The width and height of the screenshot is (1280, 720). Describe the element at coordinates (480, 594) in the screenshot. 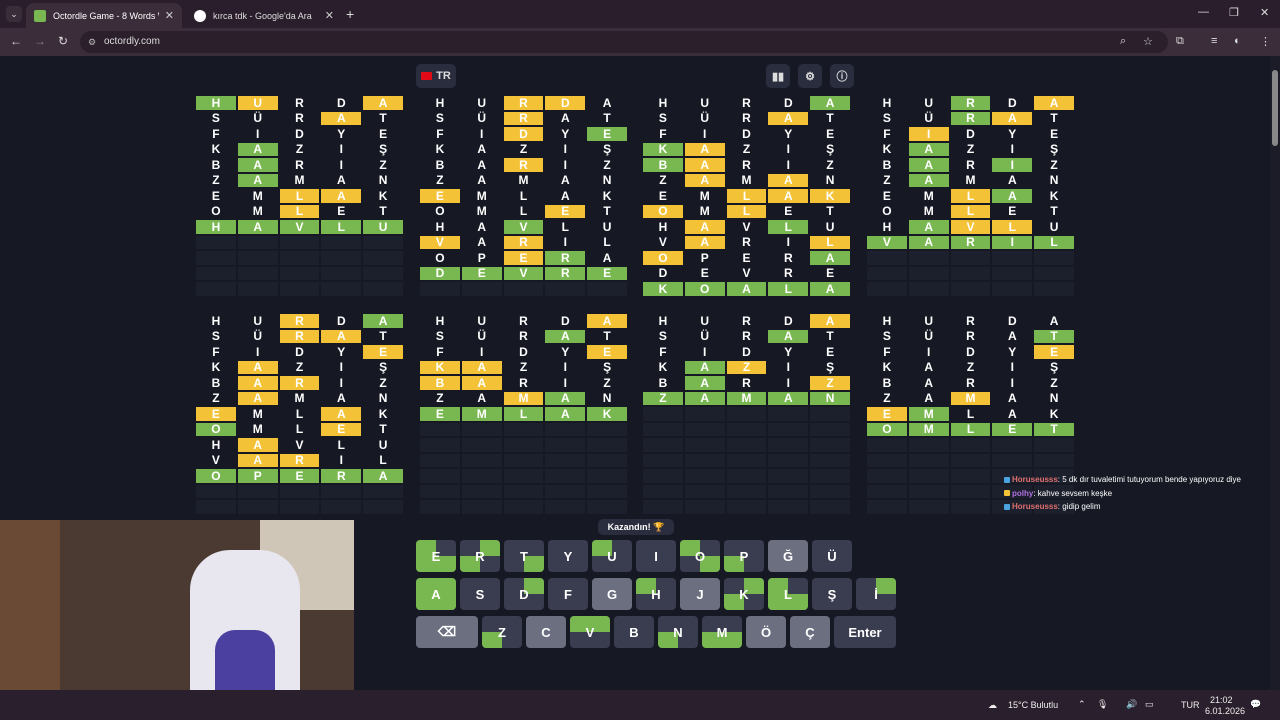

I see `key-S: S` at that location.